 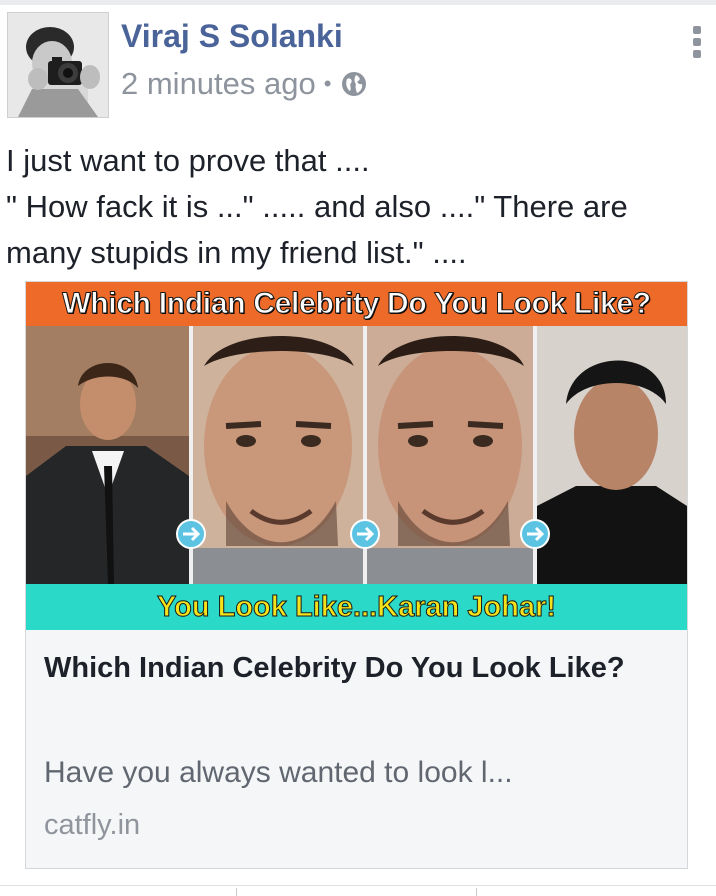 I want to click on top-divider, so click(x=358, y=2).